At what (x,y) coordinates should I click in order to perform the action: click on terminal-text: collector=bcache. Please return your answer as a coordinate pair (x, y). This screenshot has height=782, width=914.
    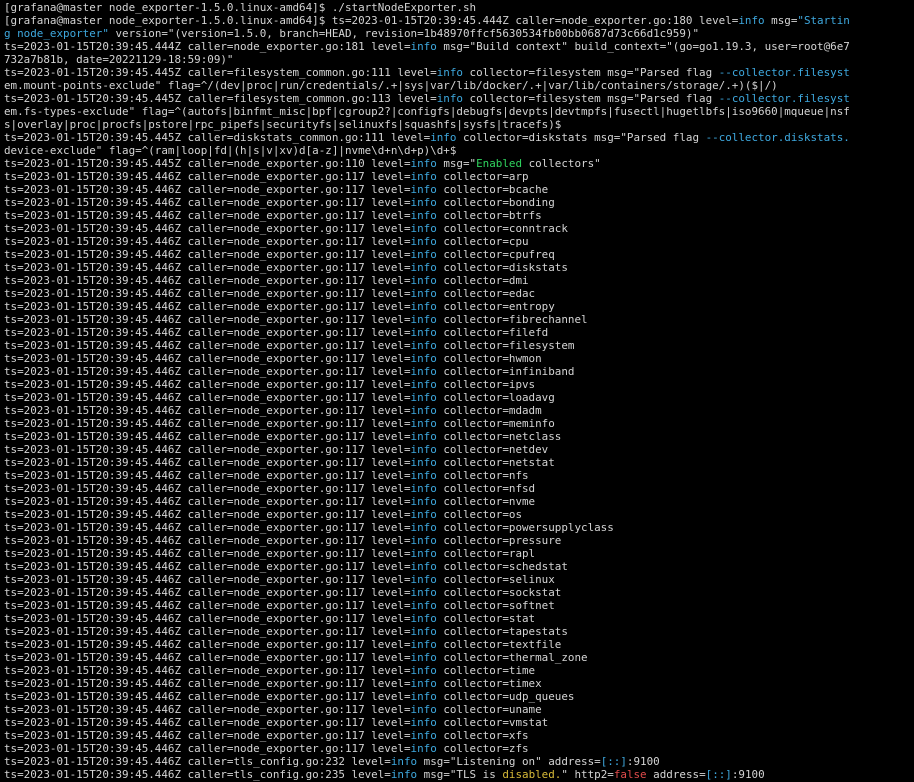
    Looking at the image, I should click on (492, 189).